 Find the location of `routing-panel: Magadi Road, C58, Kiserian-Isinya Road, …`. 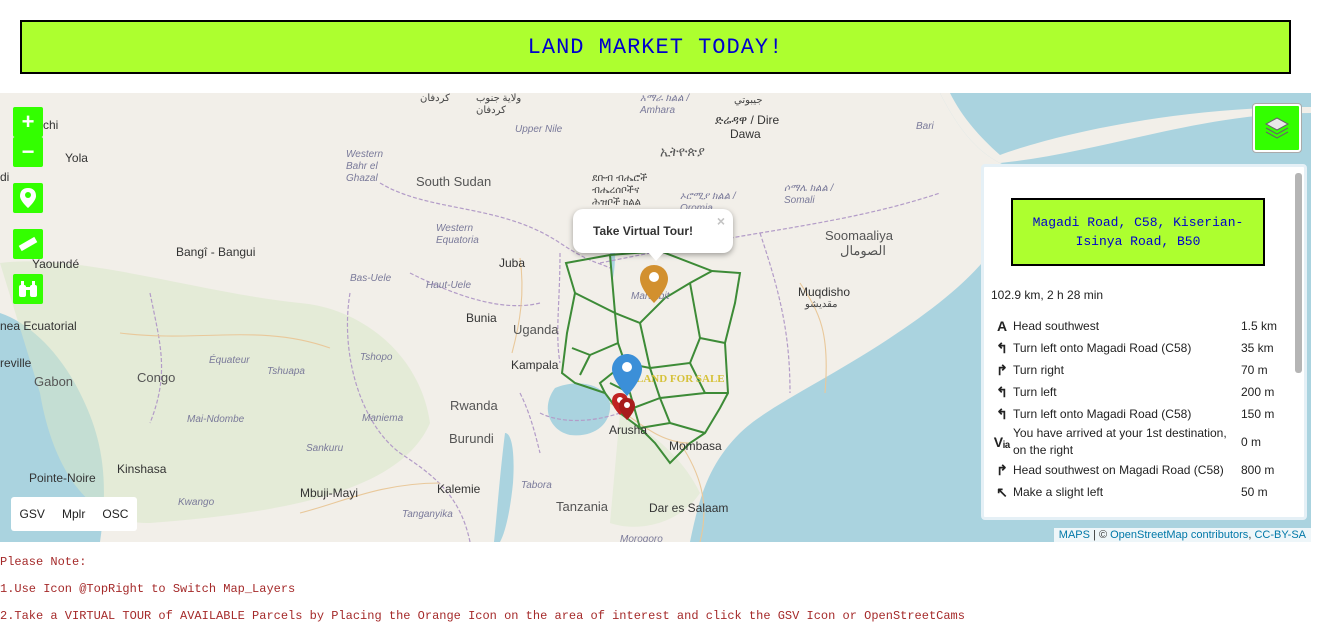

routing-panel: Magadi Road, C58, Kiserian-Isinya Road, … is located at coordinates (1144, 342).